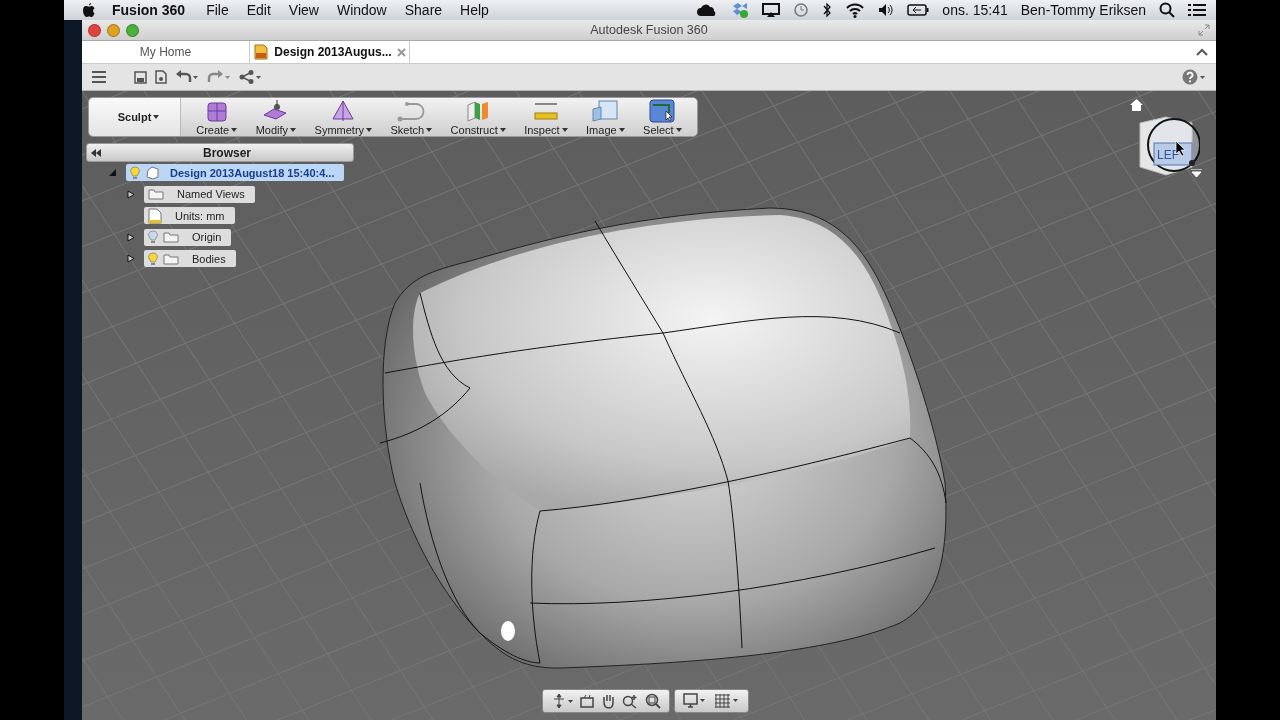 The image size is (1280, 720). What do you see at coordinates (99, 77) in the screenshot?
I see `menu-icon` at bounding box center [99, 77].